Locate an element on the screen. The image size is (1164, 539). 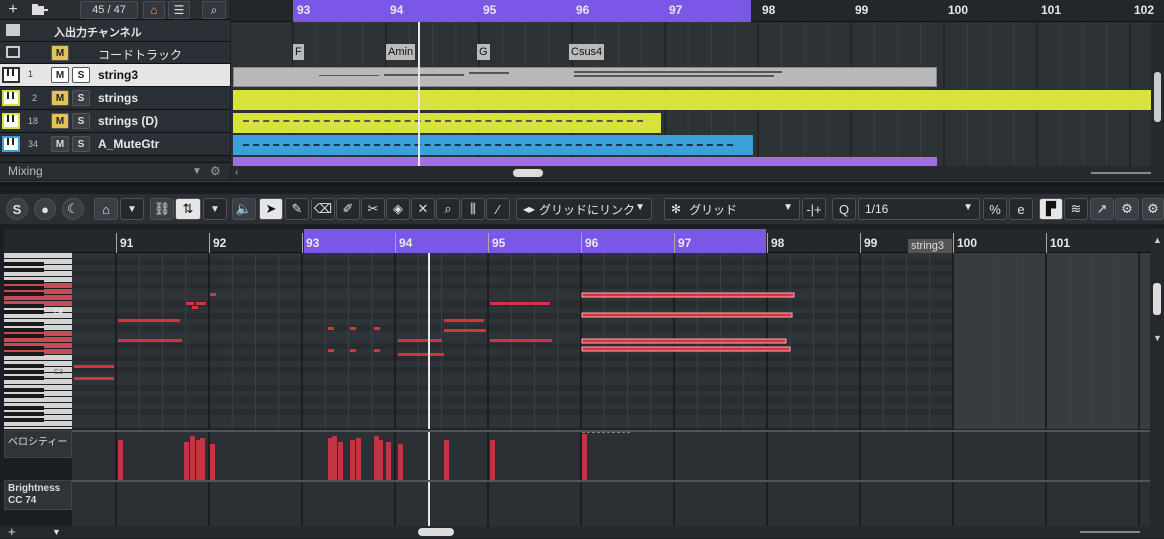
bar-number: 97 is located at coordinates (685, 243).